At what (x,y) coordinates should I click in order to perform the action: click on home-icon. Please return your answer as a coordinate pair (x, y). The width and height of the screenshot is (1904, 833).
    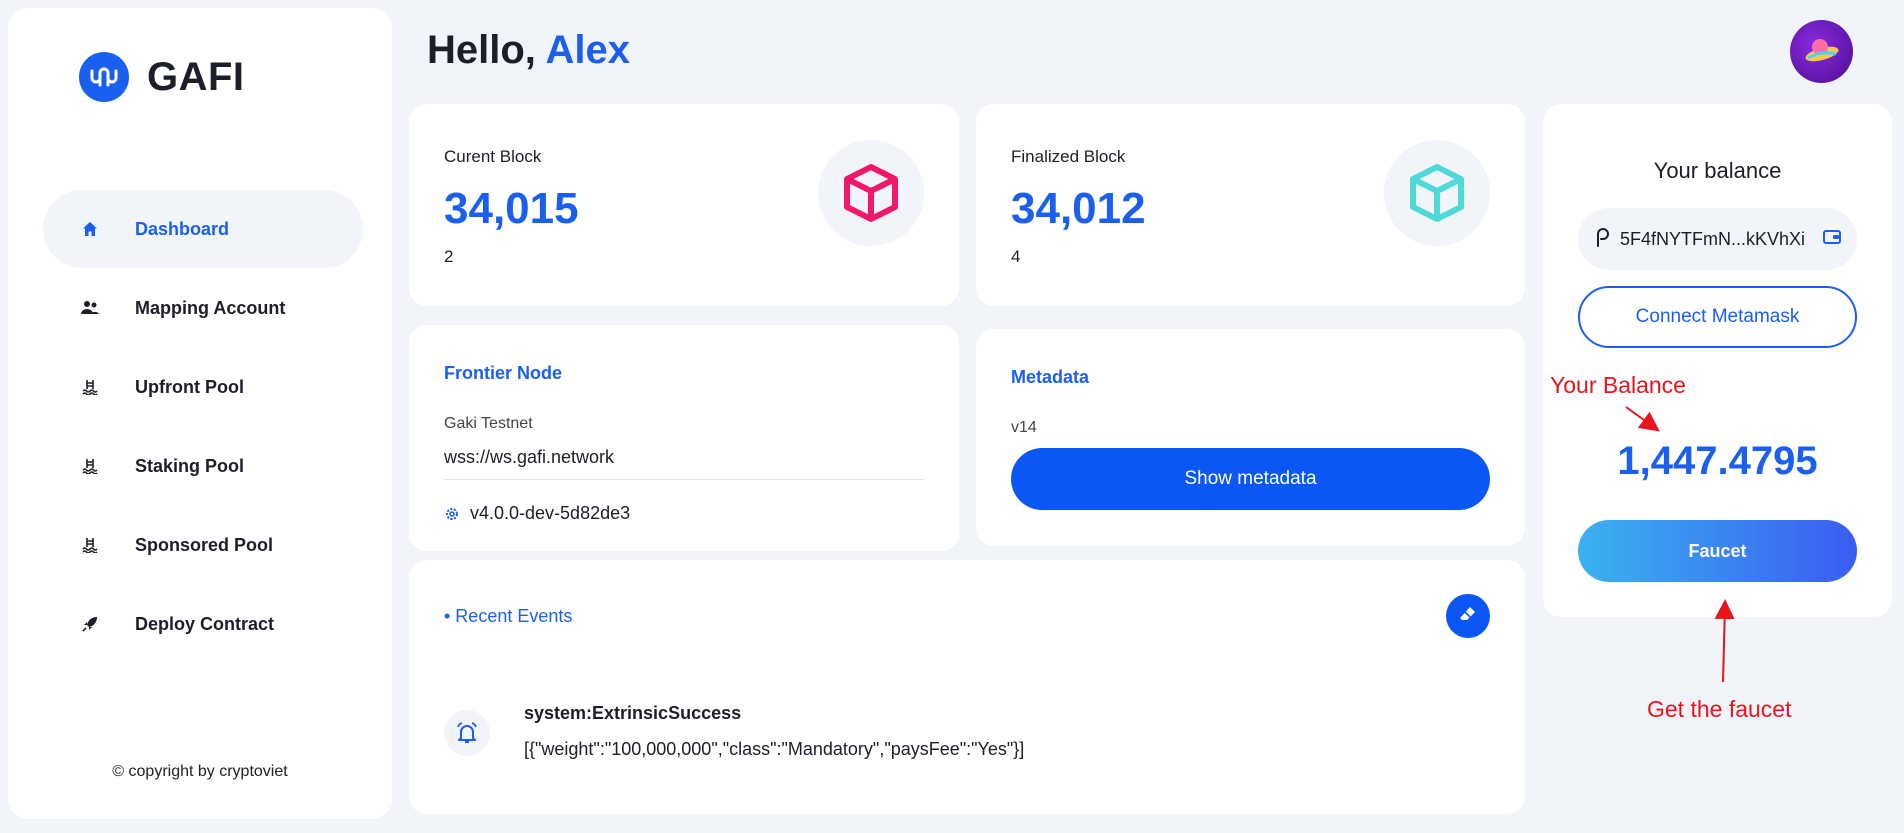
    Looking at the image, I should click on (90, 229).